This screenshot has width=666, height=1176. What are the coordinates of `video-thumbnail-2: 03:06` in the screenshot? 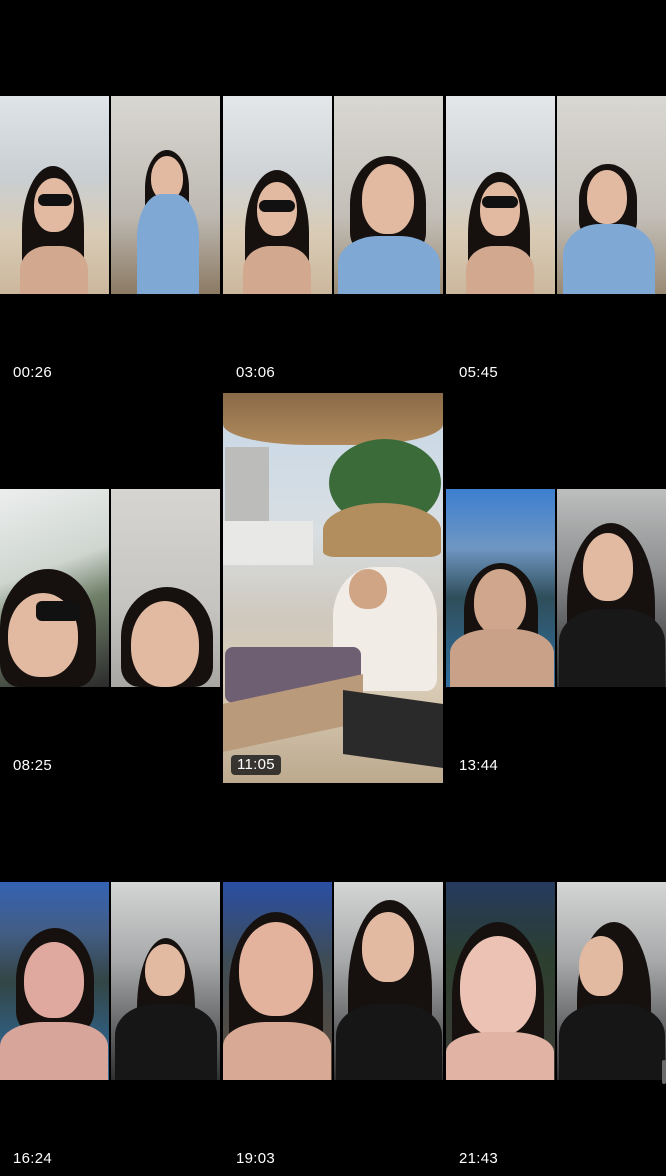 It's located at (333, 195).